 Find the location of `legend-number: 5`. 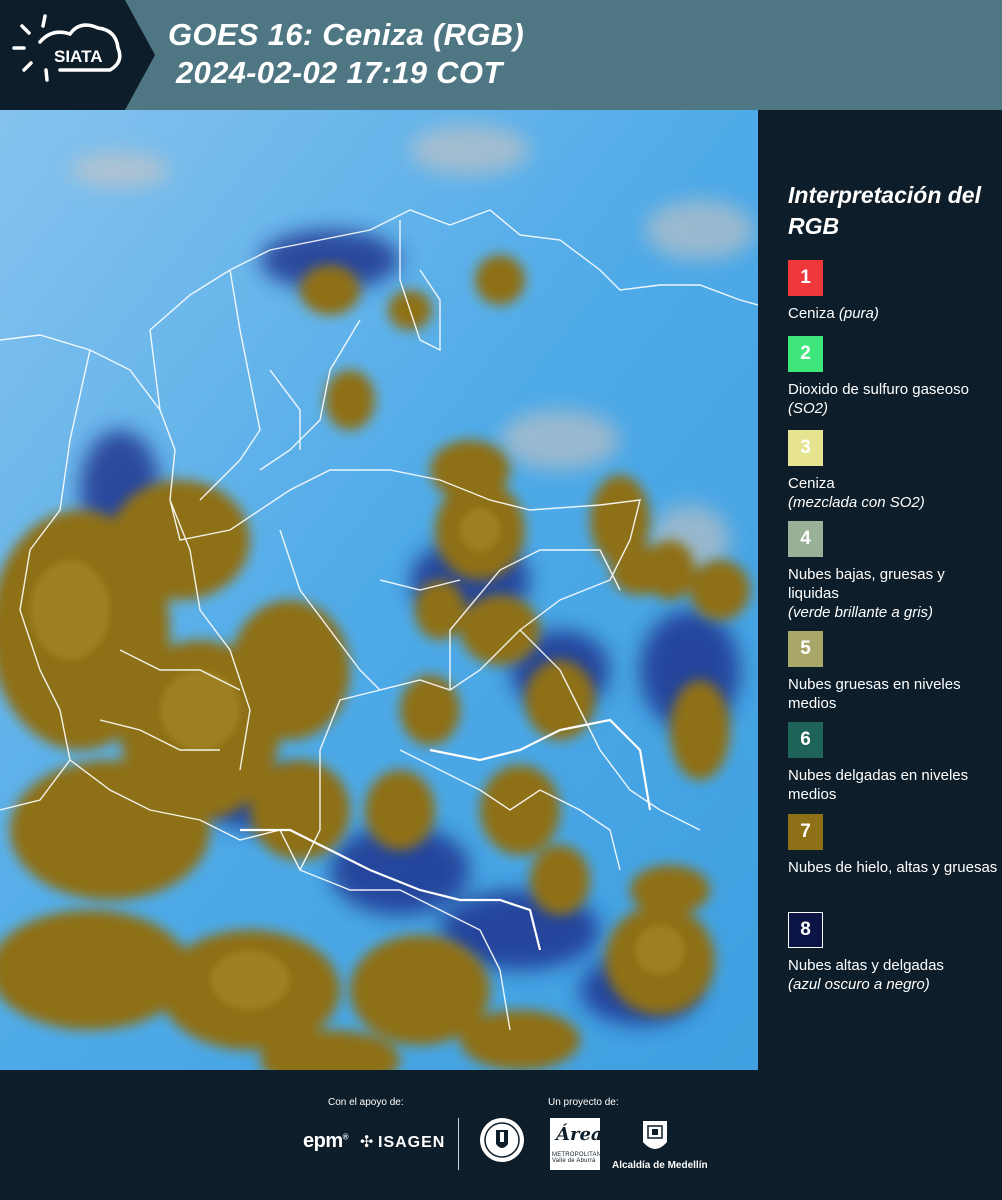

legend-number: 5 is located at coordinates (805, 648).